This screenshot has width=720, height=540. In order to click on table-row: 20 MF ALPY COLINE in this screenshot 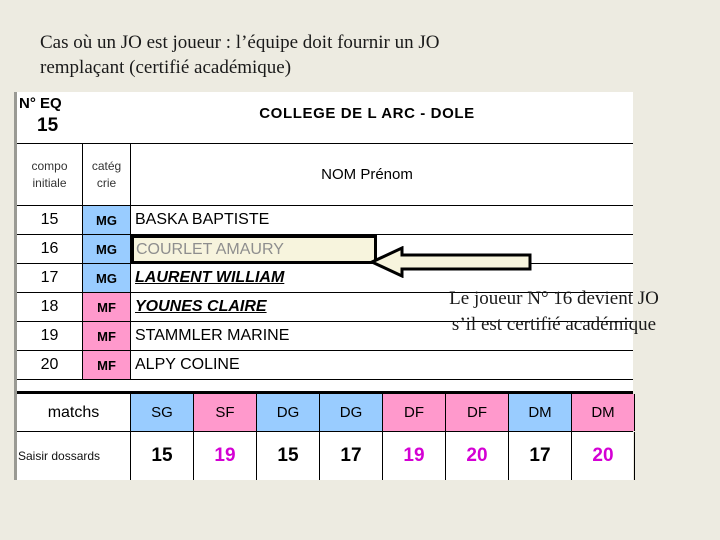, I will do `click(325, 365)`.